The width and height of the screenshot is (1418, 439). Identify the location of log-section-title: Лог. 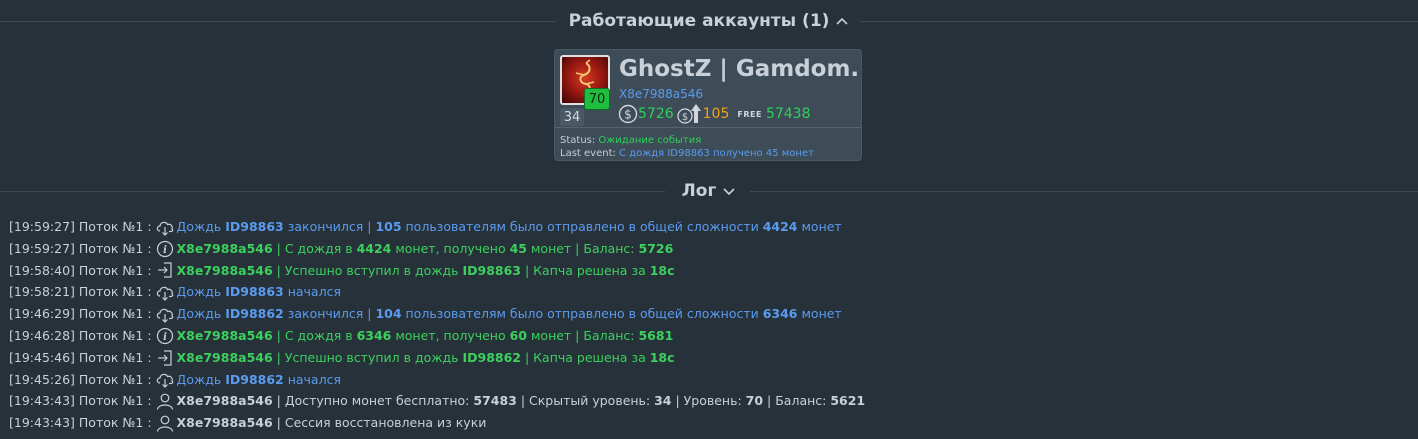
(699, 191).